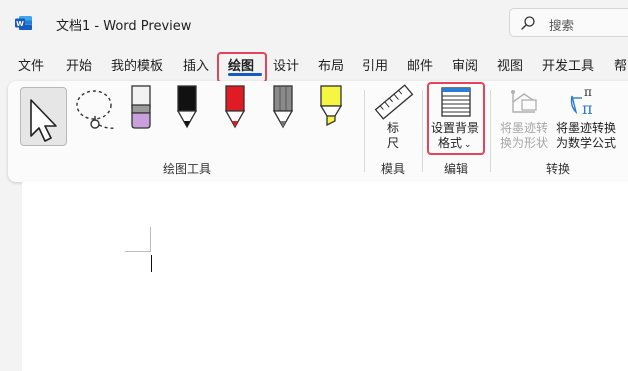 The width and height of the screenshot is (628, 371). Describe the element at coordinates (620, 64) in the screenshot. I see `tab-help: 帮` at that location.